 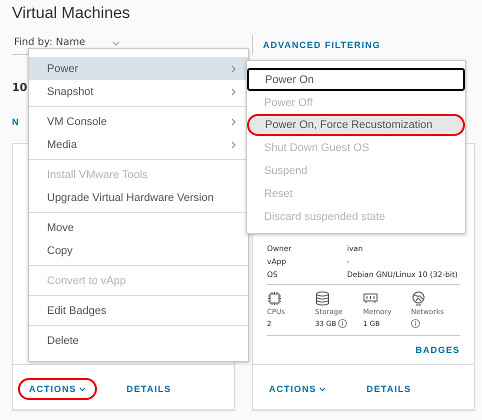 I want to click on menu-item: Power On, Force Recustomization, so click(x=356, y=125).